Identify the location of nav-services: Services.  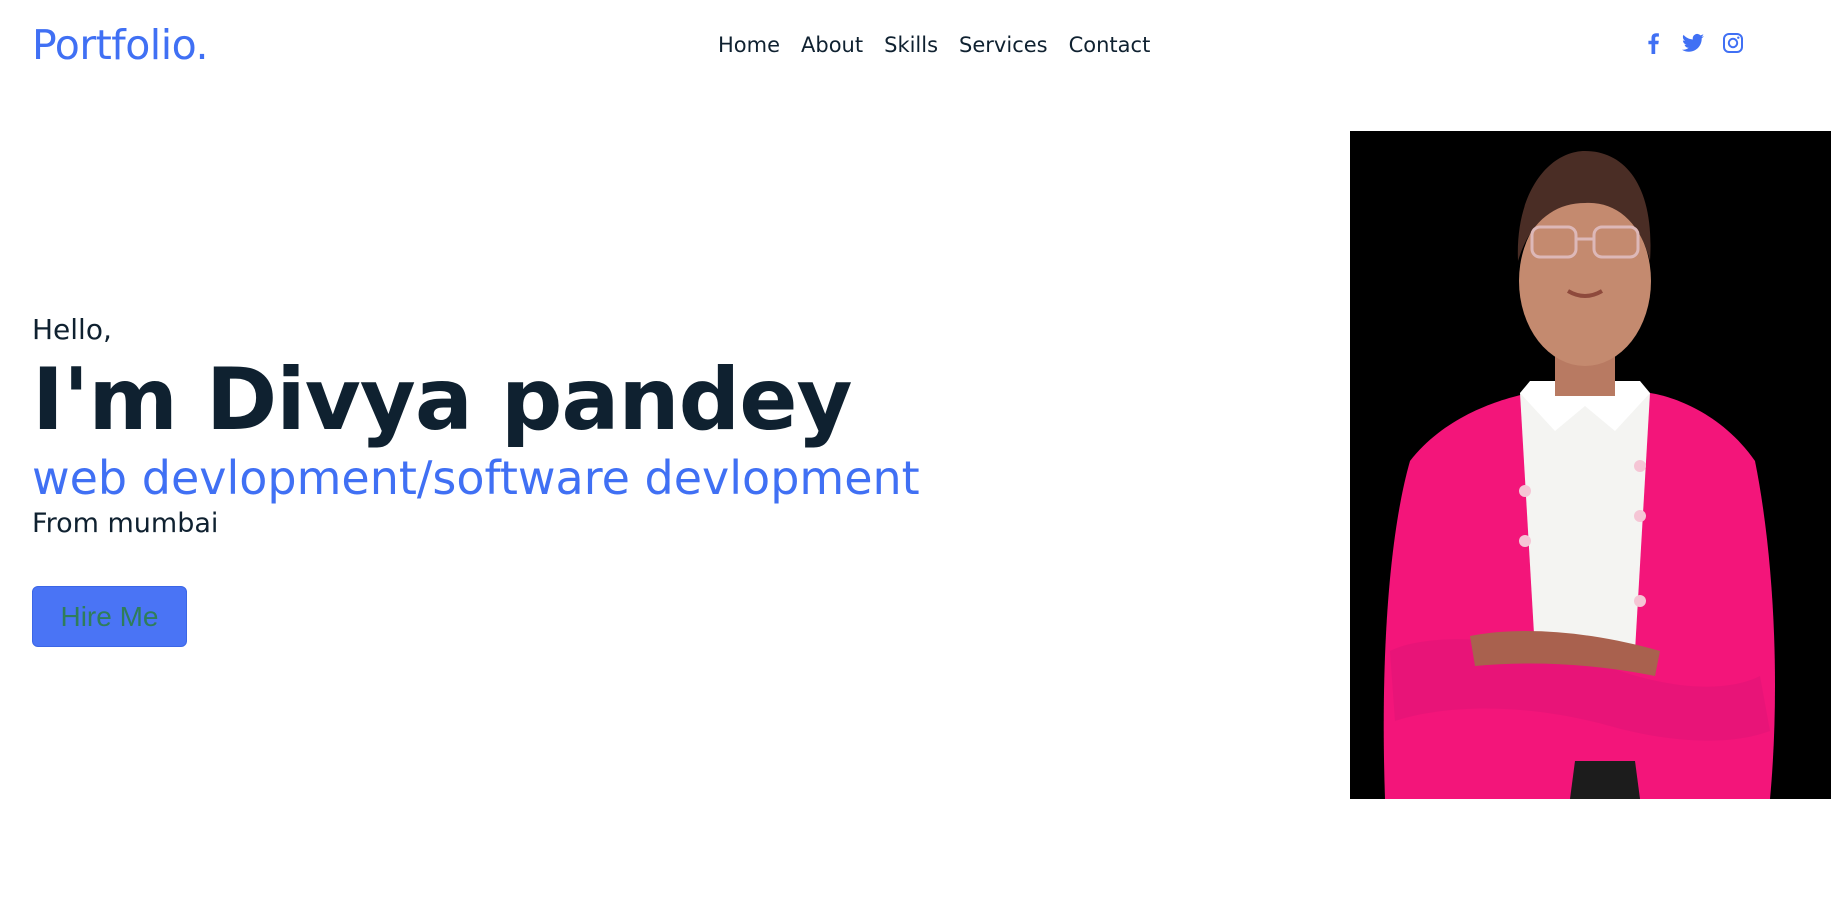
(1003, 45).